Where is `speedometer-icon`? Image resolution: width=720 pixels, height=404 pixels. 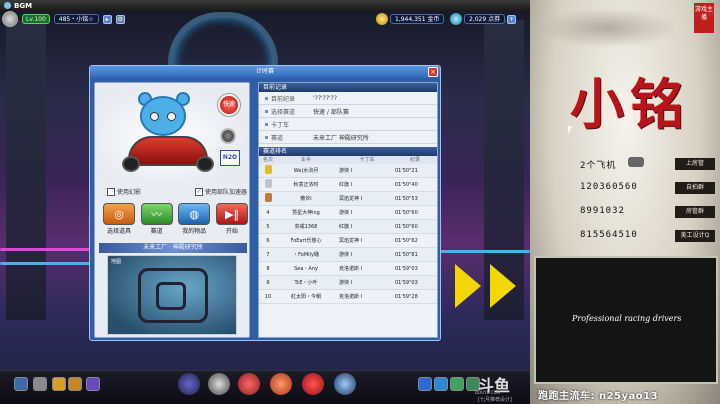 speedometer-icon is located at coordinates (219, 384).